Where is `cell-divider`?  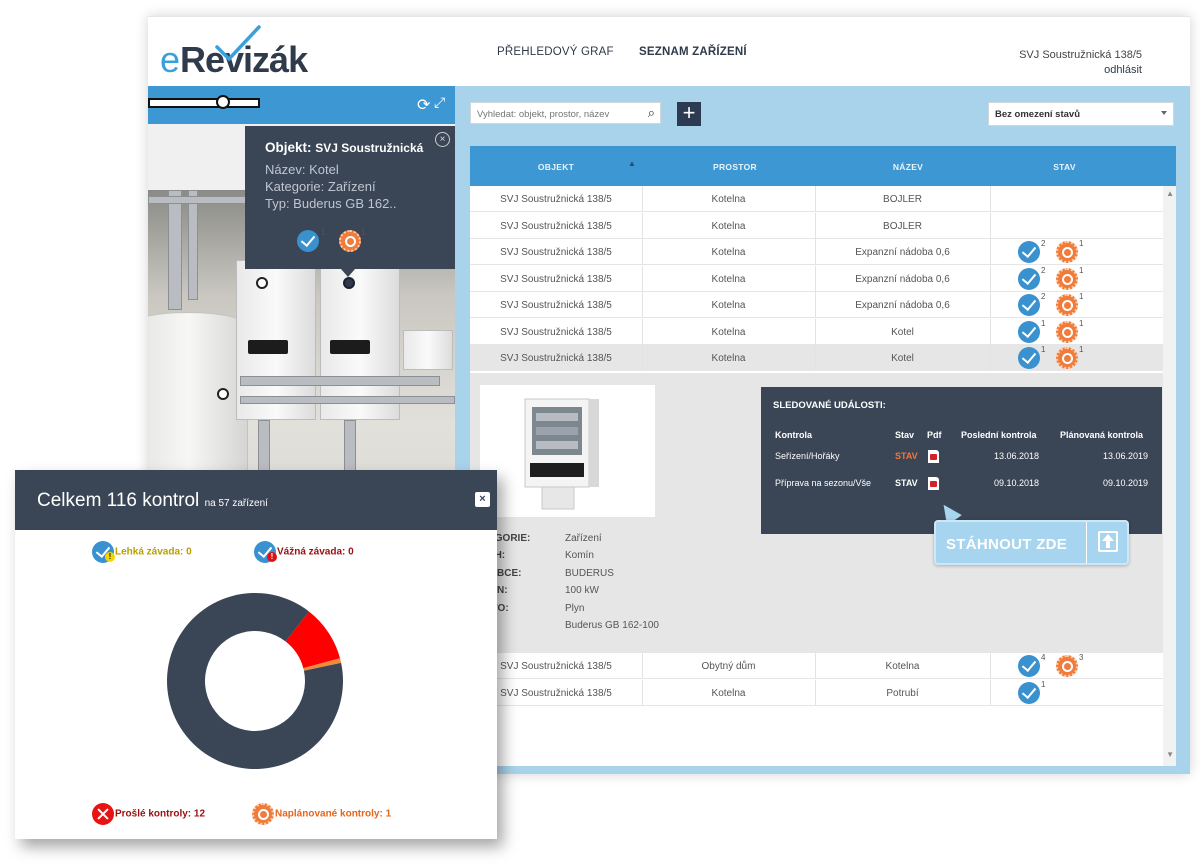
cell-divider is located at coordinates (990, 666).